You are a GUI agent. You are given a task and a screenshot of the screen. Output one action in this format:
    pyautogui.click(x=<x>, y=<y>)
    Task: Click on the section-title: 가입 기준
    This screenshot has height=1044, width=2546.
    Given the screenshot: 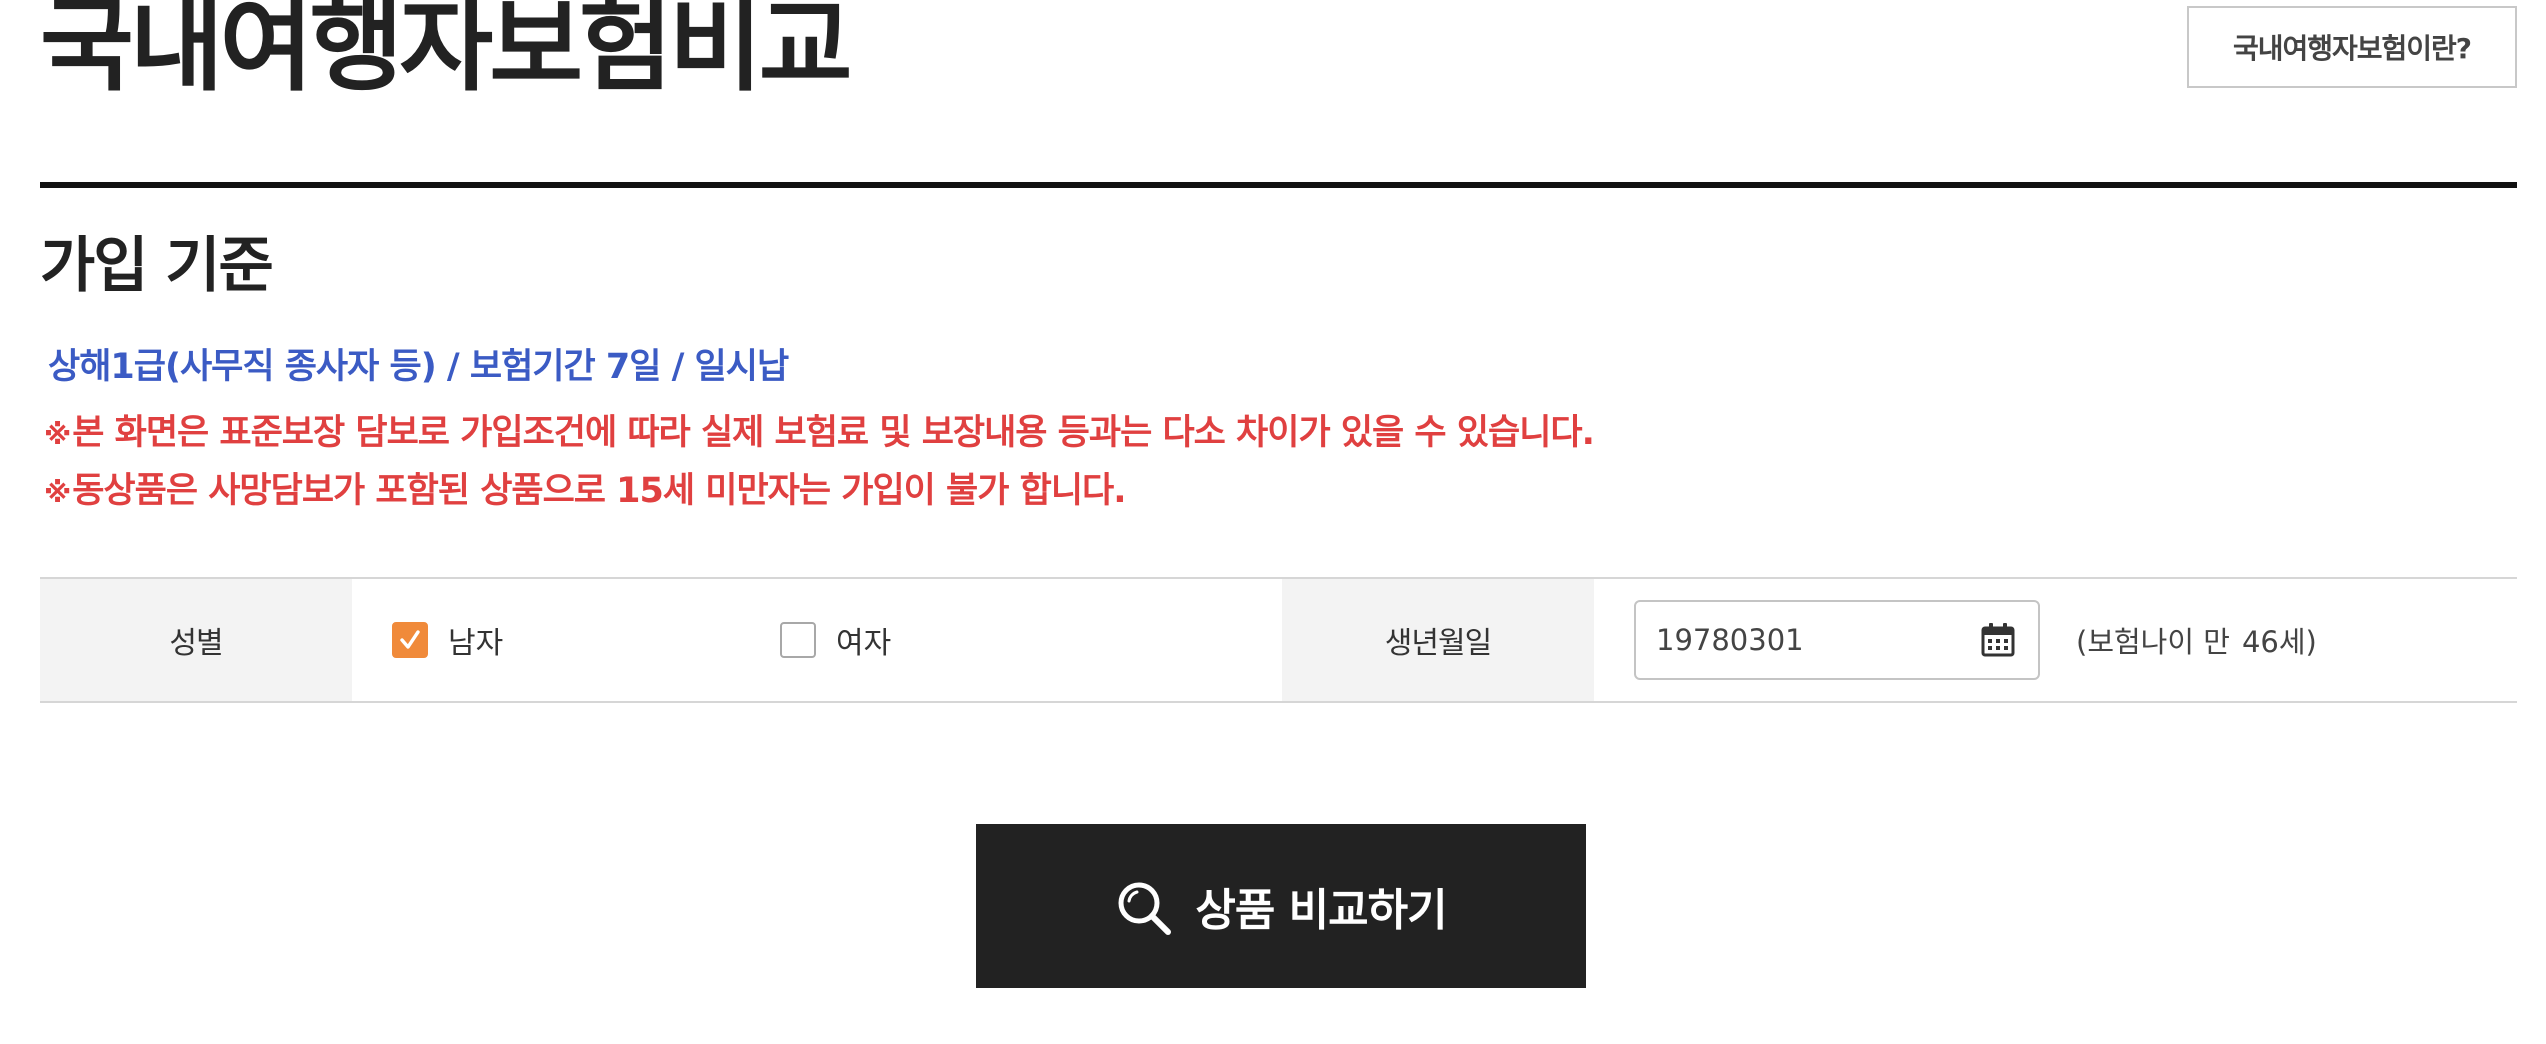 What is the action you would take?
    pyautogui.click(x=157, y=266)
    